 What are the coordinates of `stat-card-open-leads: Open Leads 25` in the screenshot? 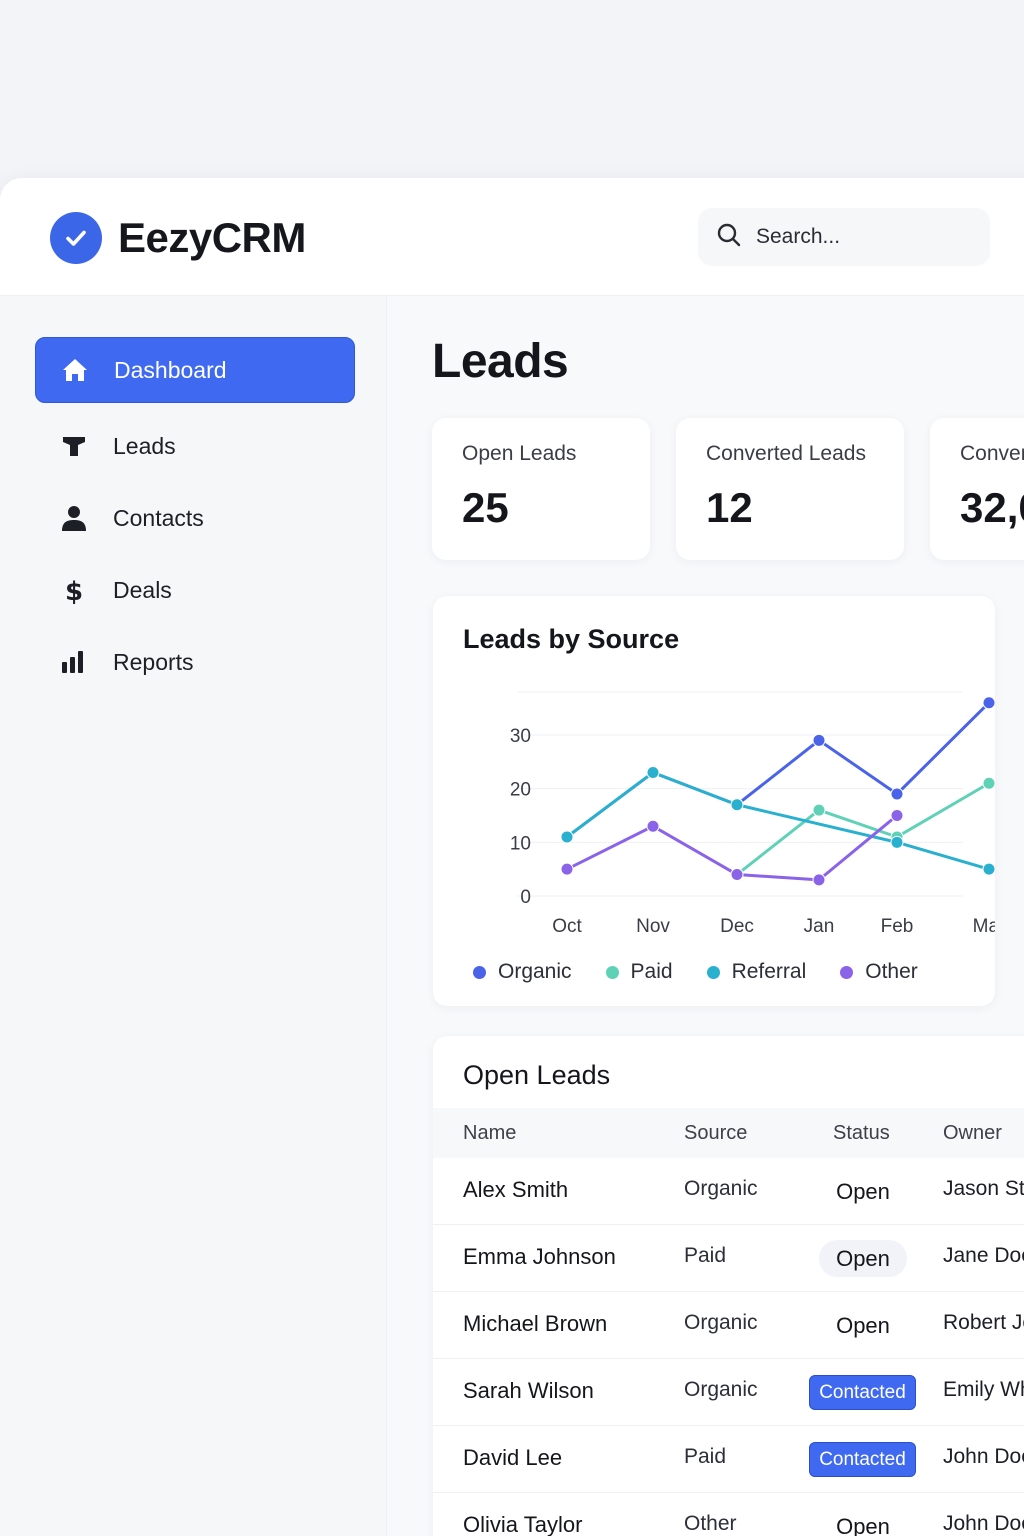 It's located at (541, 489).